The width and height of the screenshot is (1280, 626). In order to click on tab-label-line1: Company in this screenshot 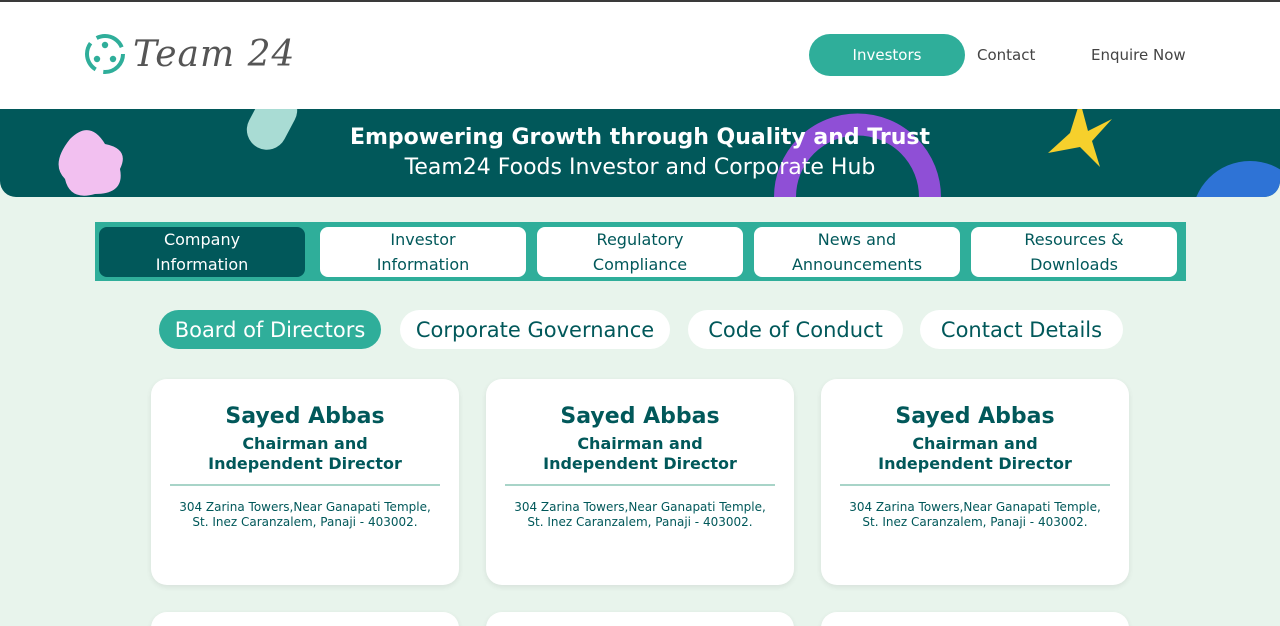, I will do `click(202, 239)`.